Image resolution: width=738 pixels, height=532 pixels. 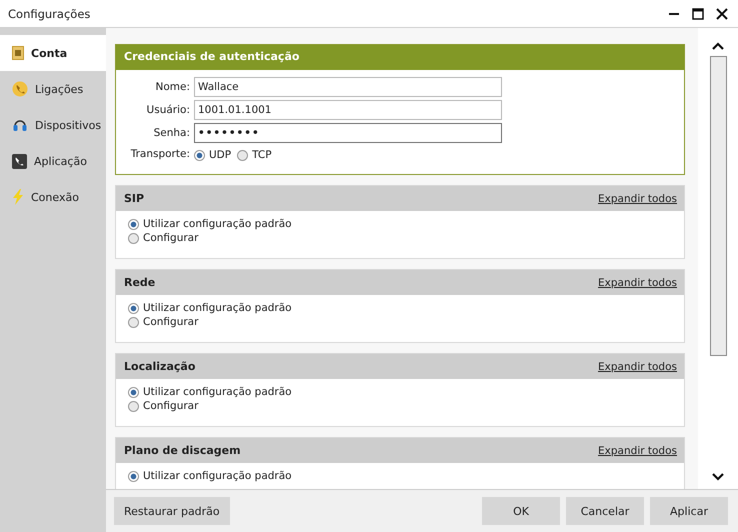 What do you see at coordinates (160, 366) in the screenshot?
I see `section-title: Localização` at bounding box center [160, 366].